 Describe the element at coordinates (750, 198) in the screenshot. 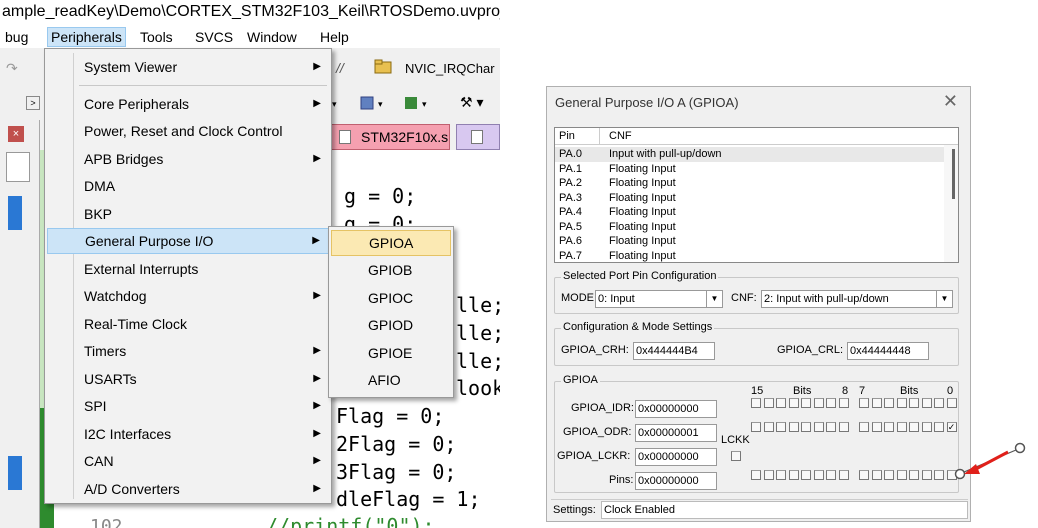

I see `pin-row: PA.3 Floating Input` at that location.